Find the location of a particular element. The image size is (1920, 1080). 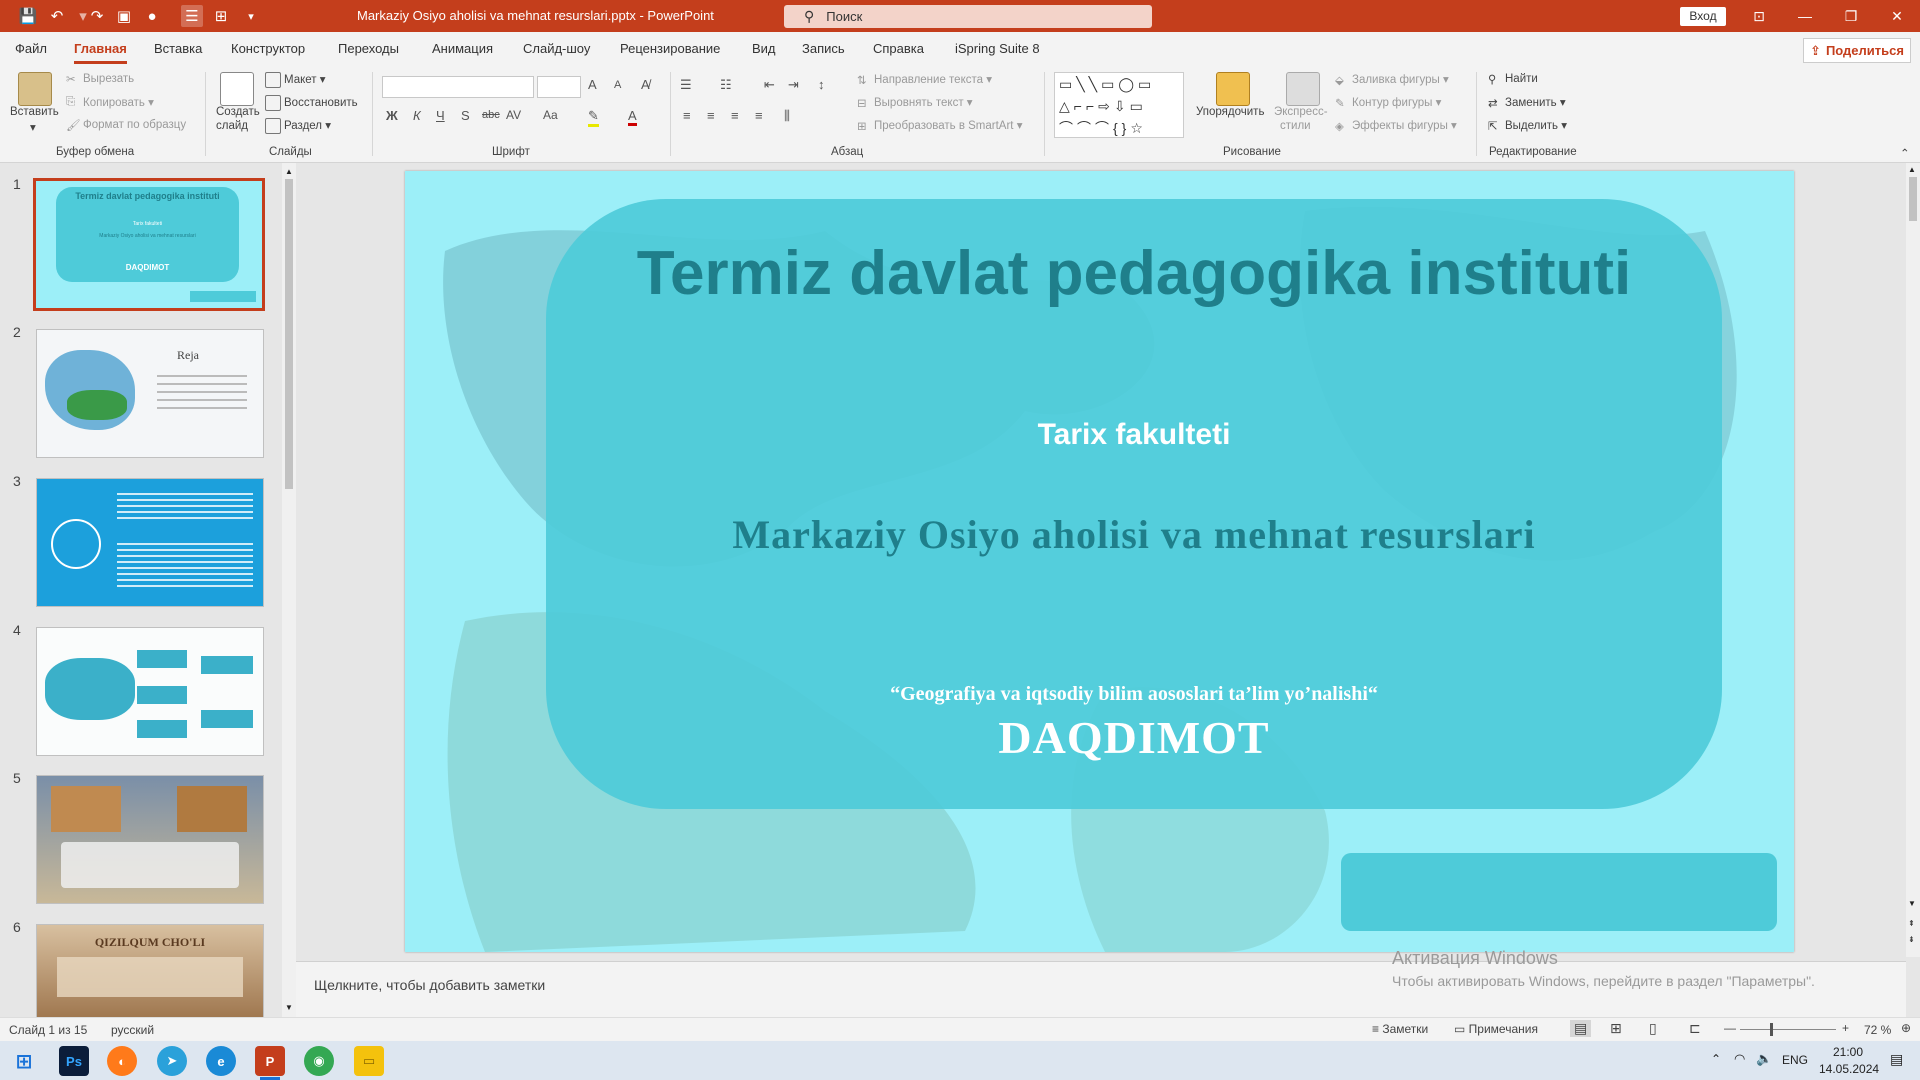

italic-button: К is located at coordinates (417, 115).